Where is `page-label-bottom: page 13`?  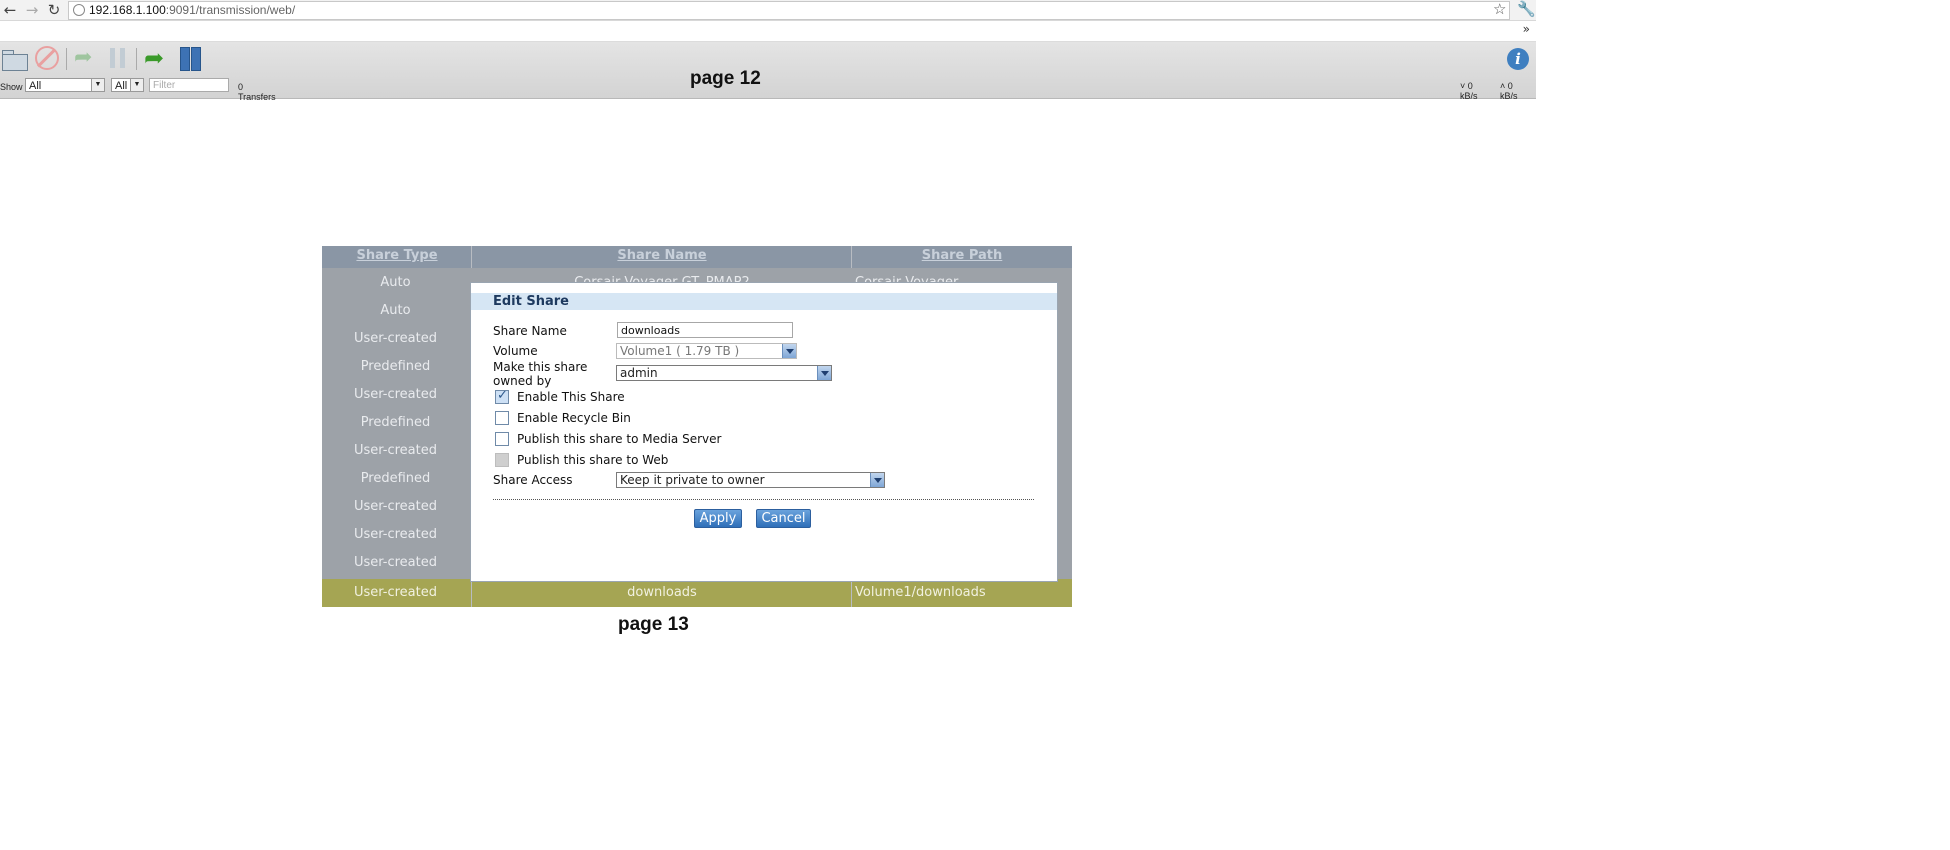
page-label-bottom: page 13 is located at coordinates (653, 624).